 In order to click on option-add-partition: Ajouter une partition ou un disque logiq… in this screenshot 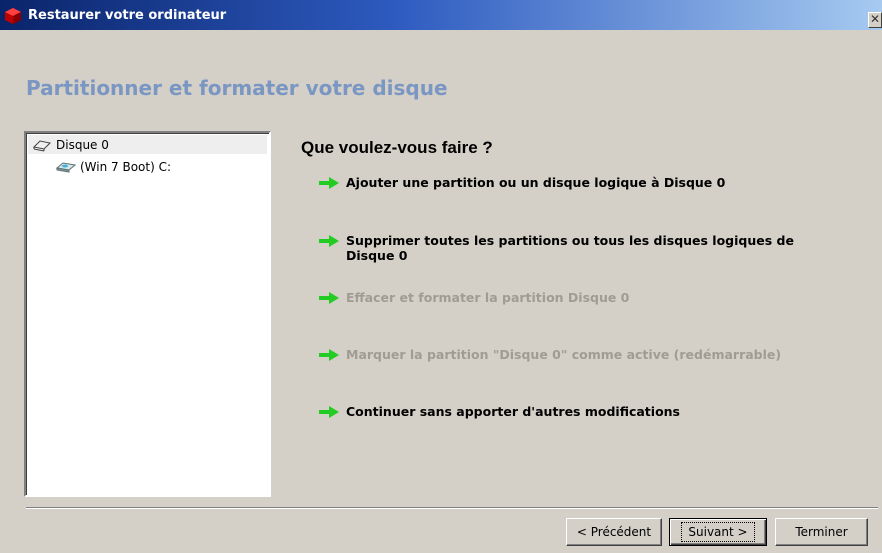, I will do `click(572, 182)`.